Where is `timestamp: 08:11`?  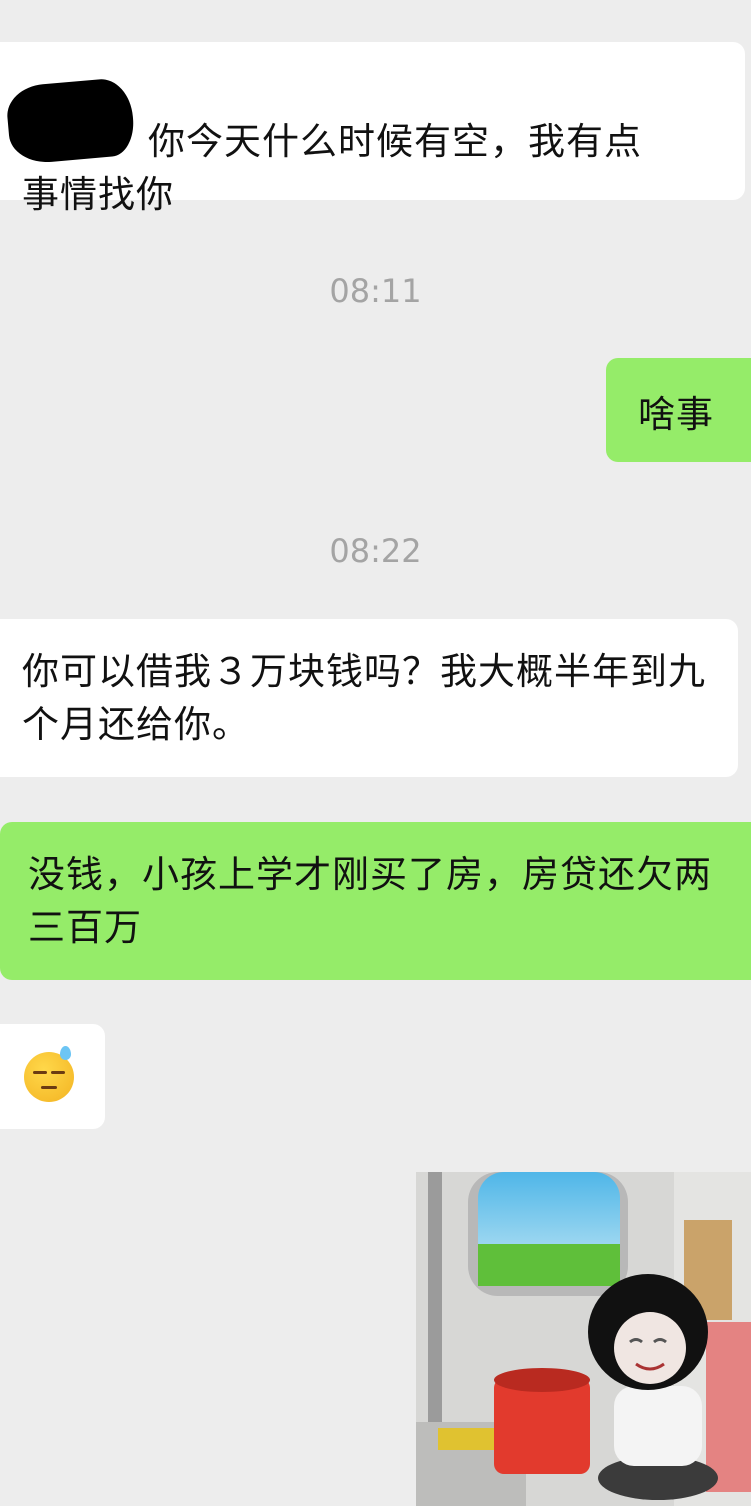 timestamp: 08:11 is located at coordinates (375, 291).